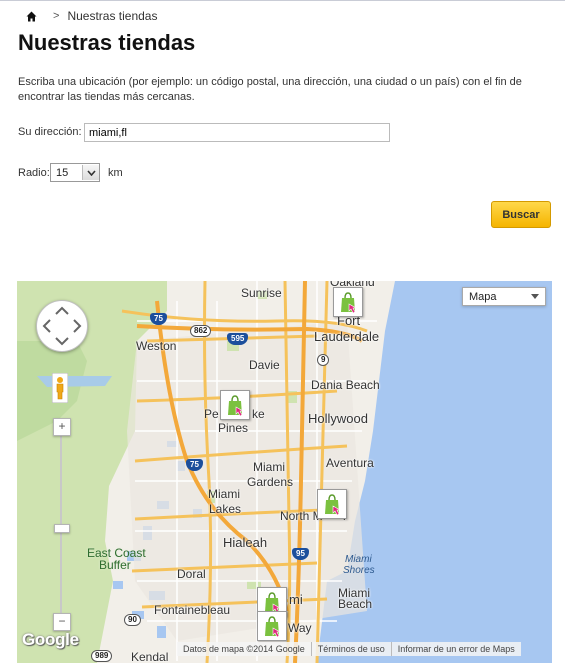 This screenshot has height=663, width=565. I want to click on zoom-in-button: +, so click(62, 427).